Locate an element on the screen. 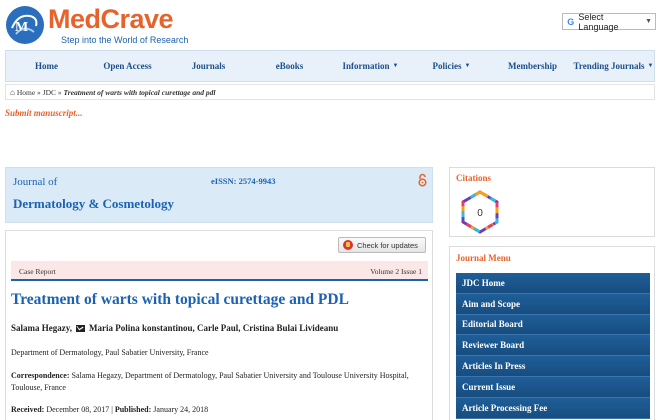 This screenshot has height=420, width=660. check-for-updates-button: Check for updates is located at coordinates (382, 245).